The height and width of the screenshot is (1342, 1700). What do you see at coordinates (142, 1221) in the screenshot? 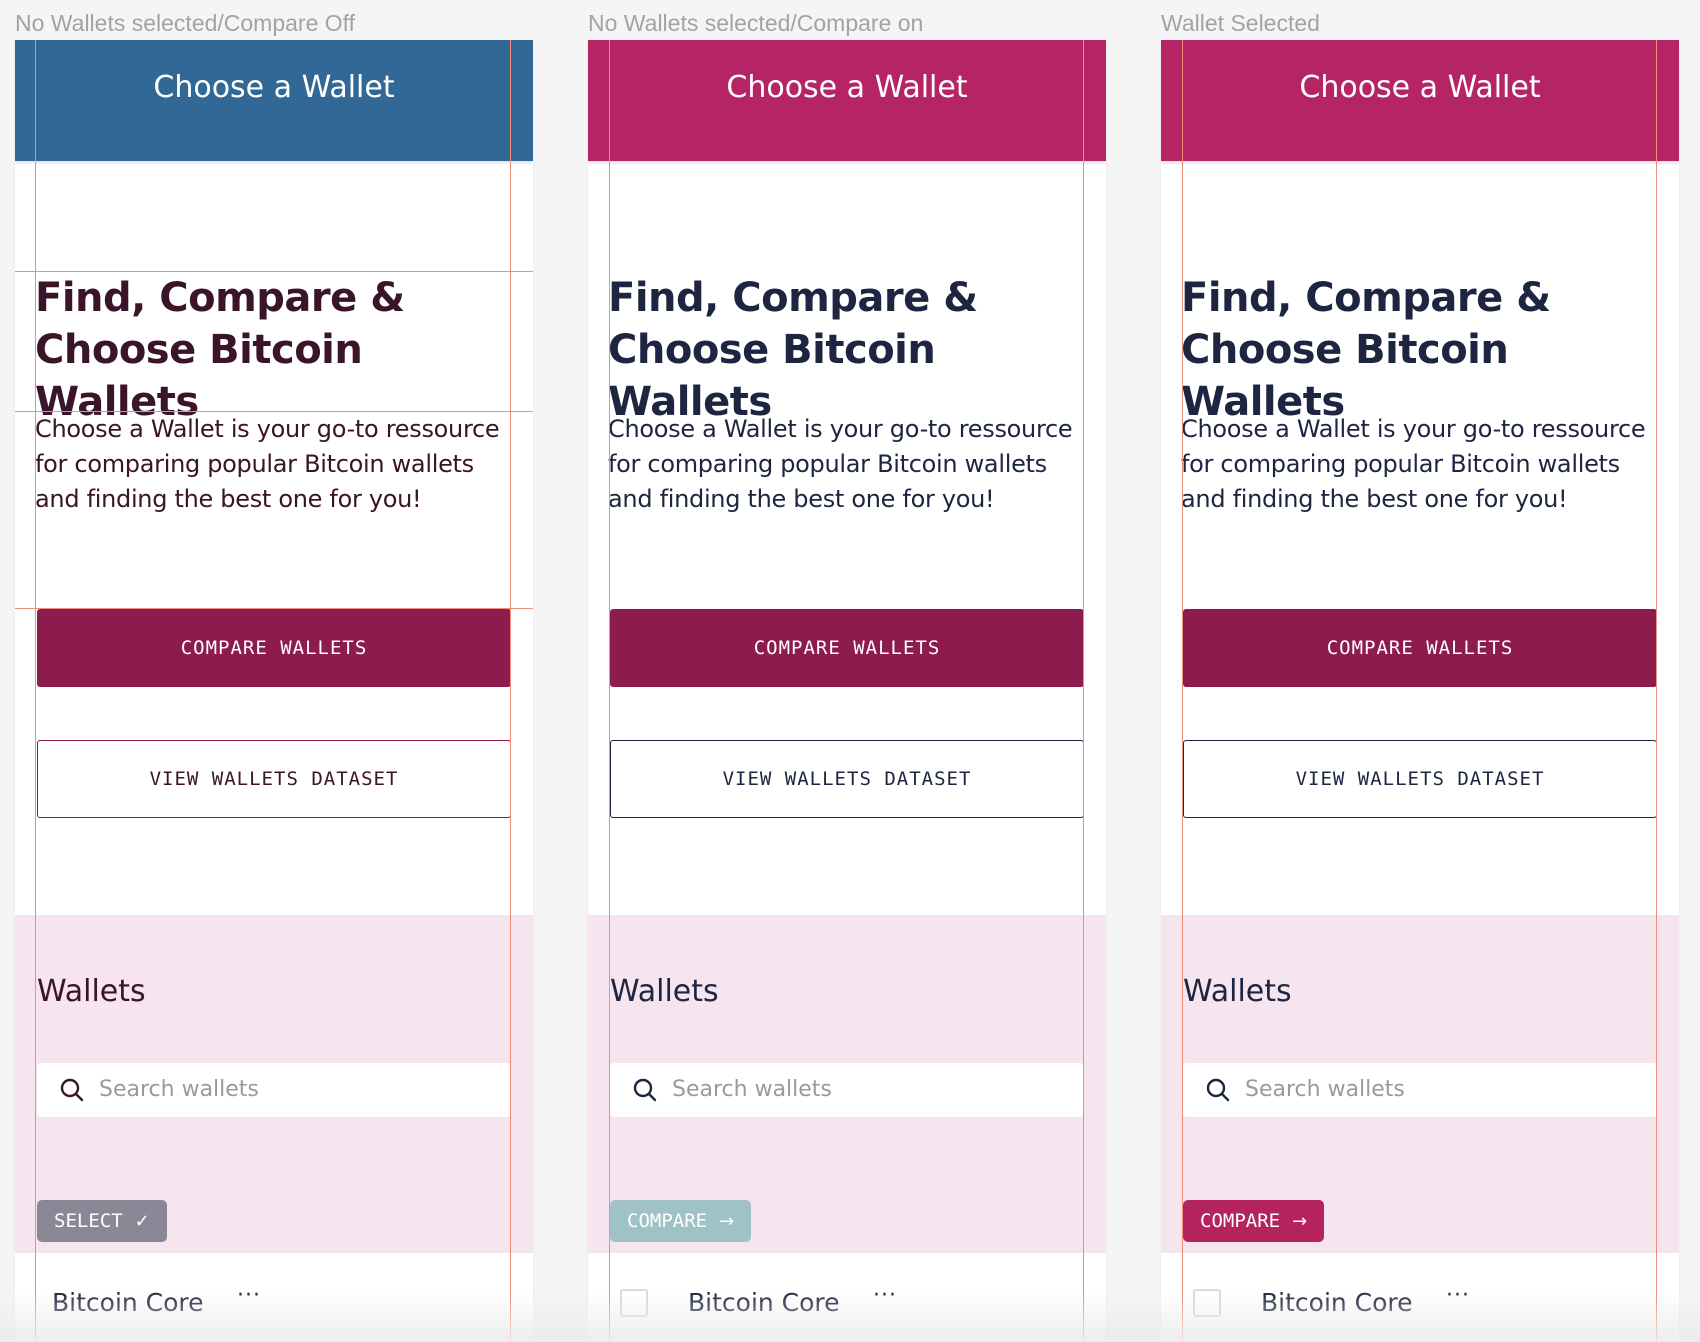
I see `check-icon: ✓` at bounding box center [142, 1221].